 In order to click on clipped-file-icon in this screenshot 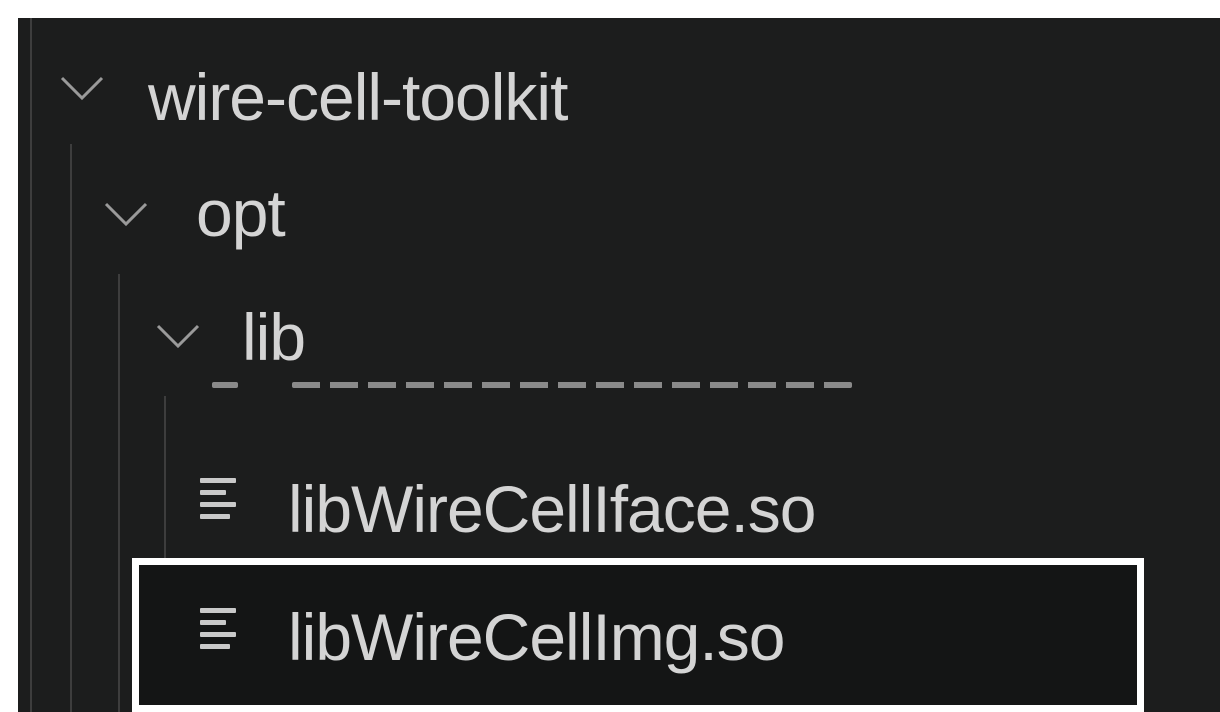, I will do `click(225, 385)`.